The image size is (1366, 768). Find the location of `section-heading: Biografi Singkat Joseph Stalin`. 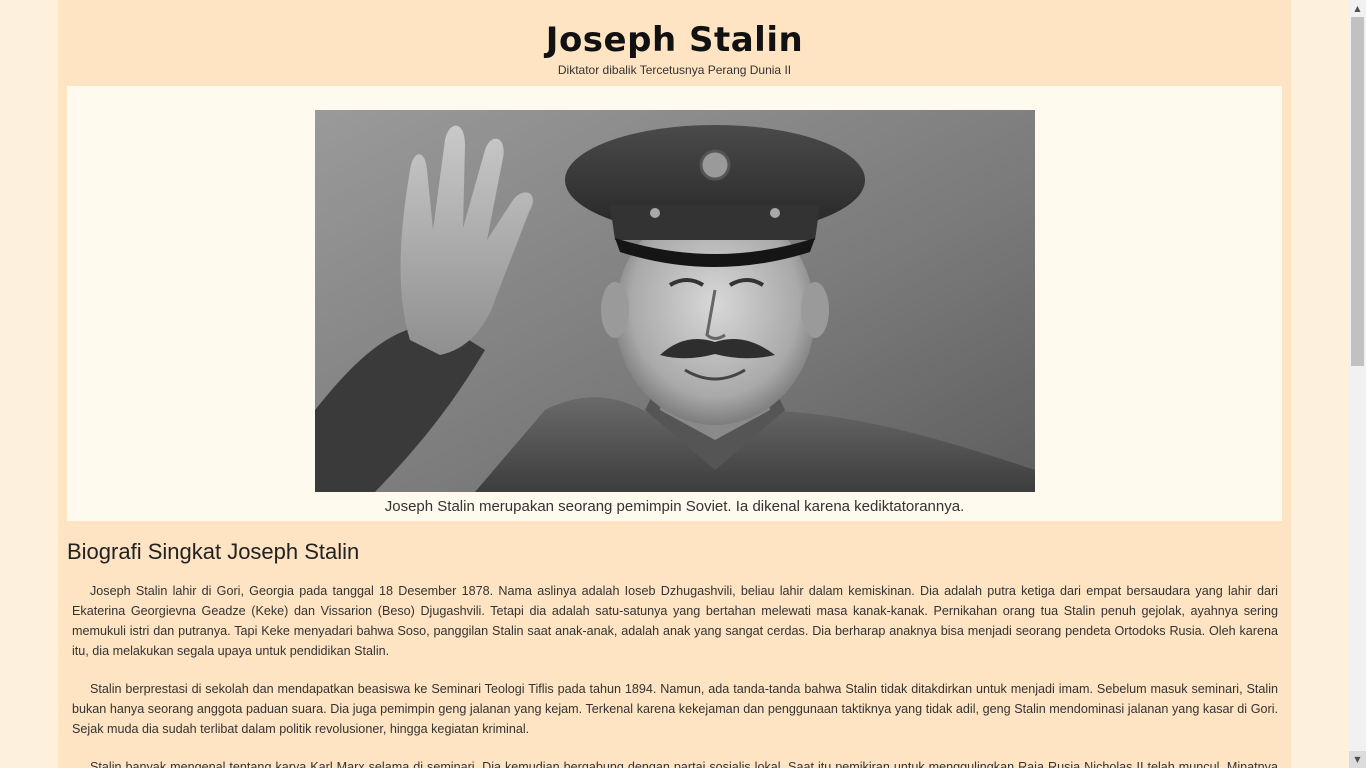

section-heading: Biografi Singkat Joseph Stalin is located at coordinates (213, 551).